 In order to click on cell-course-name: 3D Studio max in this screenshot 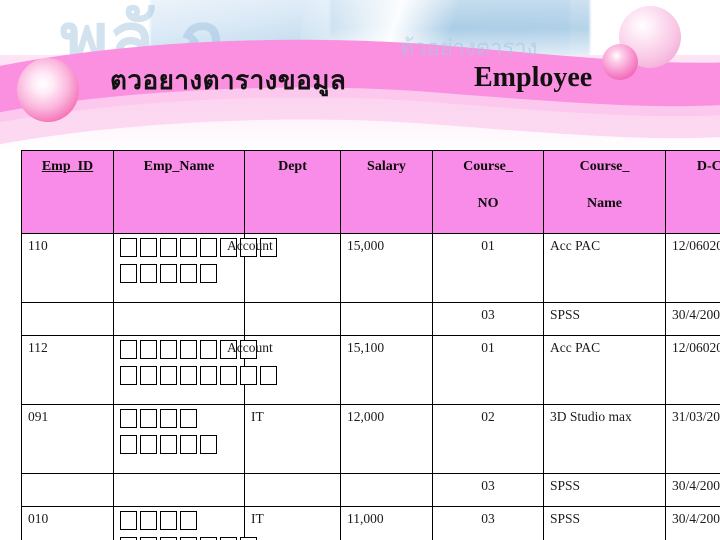, I will do `click(604, 439)`.